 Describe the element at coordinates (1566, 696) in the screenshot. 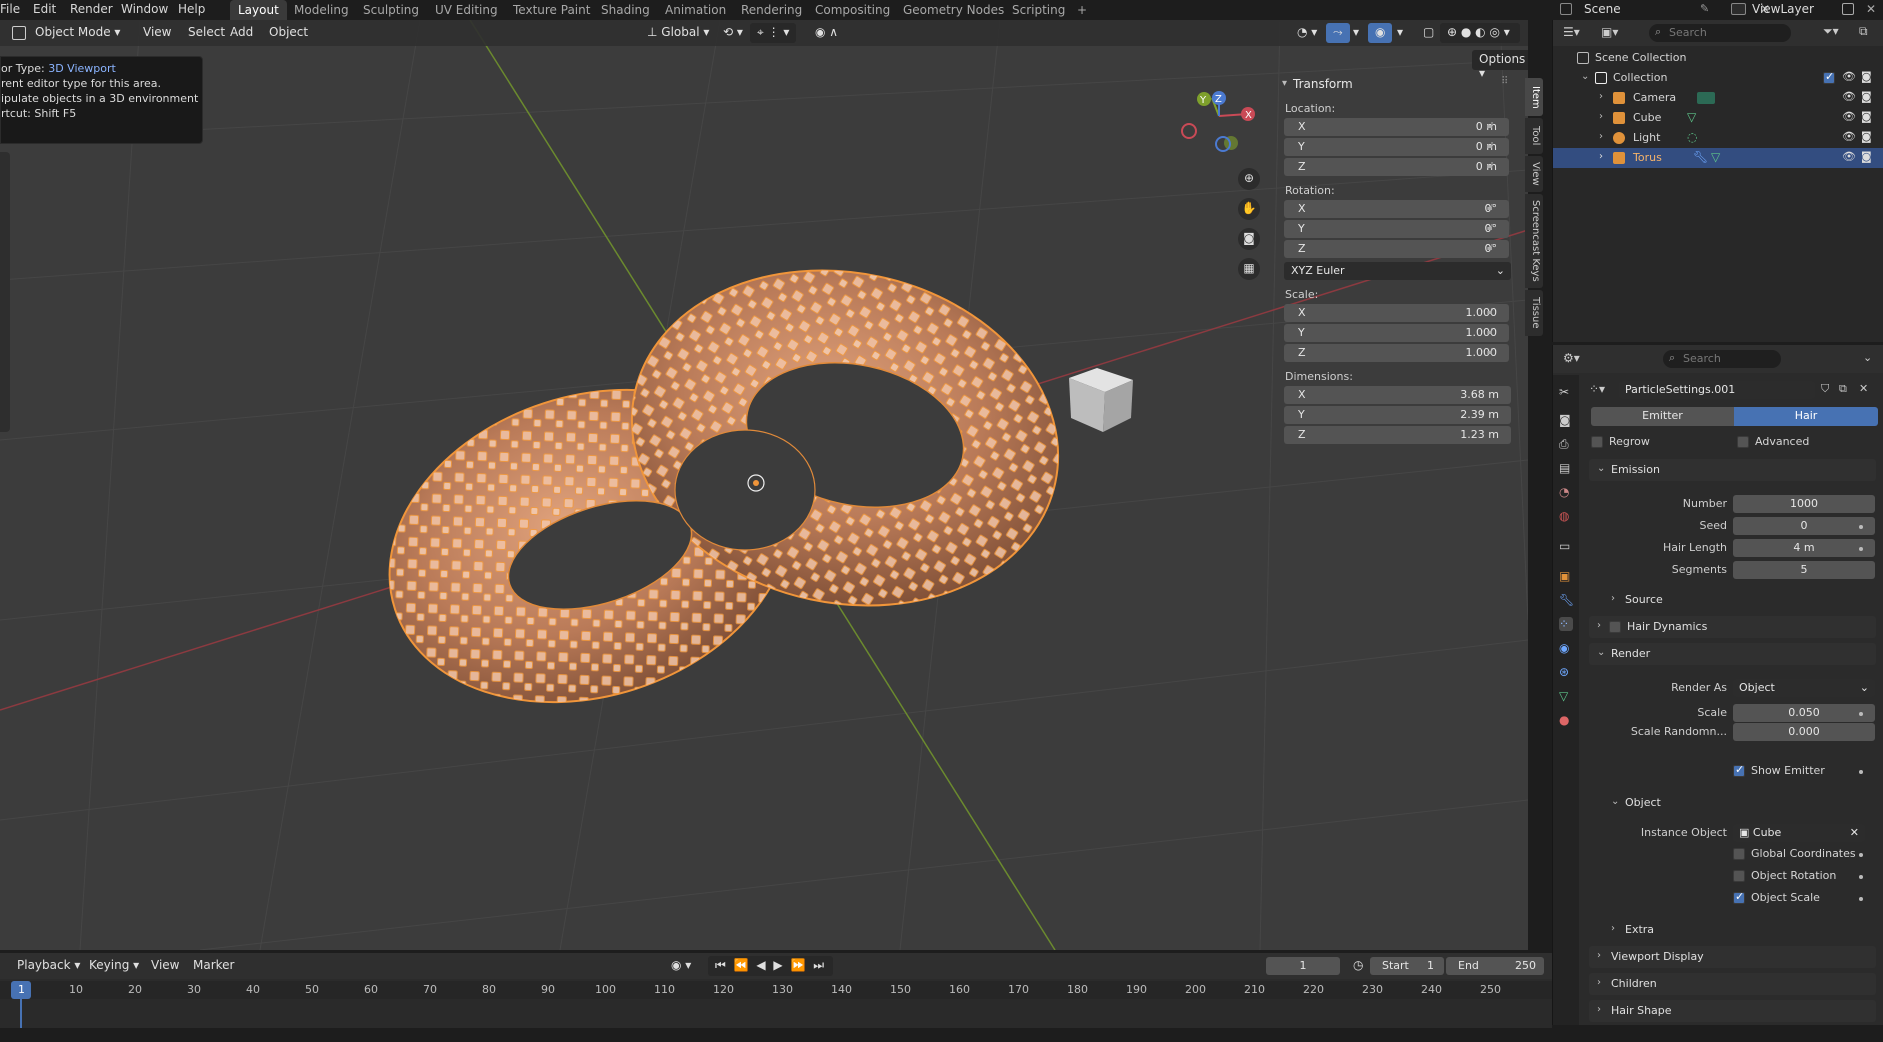

I see `data-tab-icon: ▽` at that location.